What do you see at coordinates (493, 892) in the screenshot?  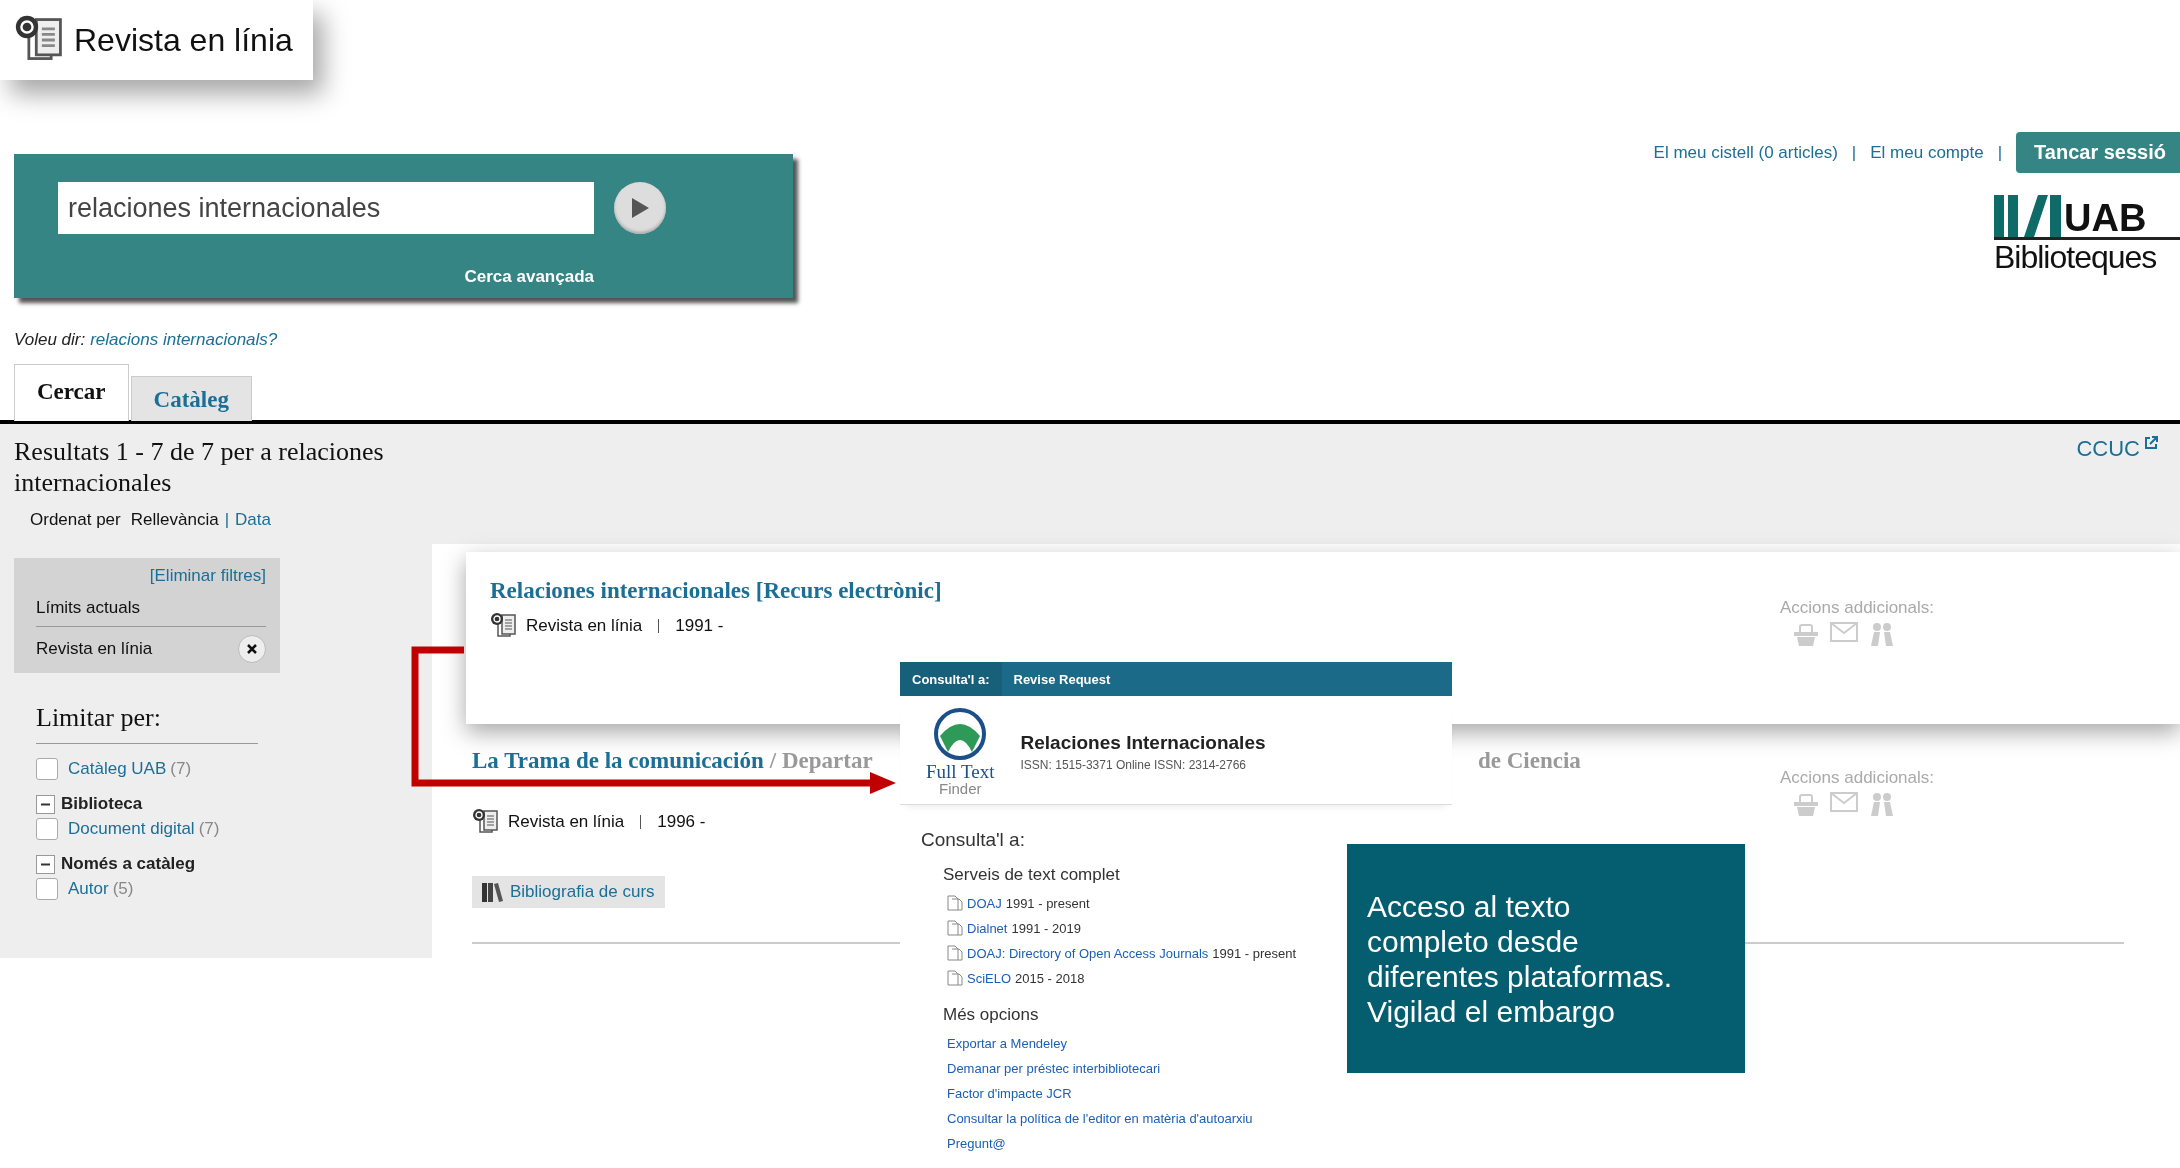 I see `books-icon` at bounding box center [493, 892].